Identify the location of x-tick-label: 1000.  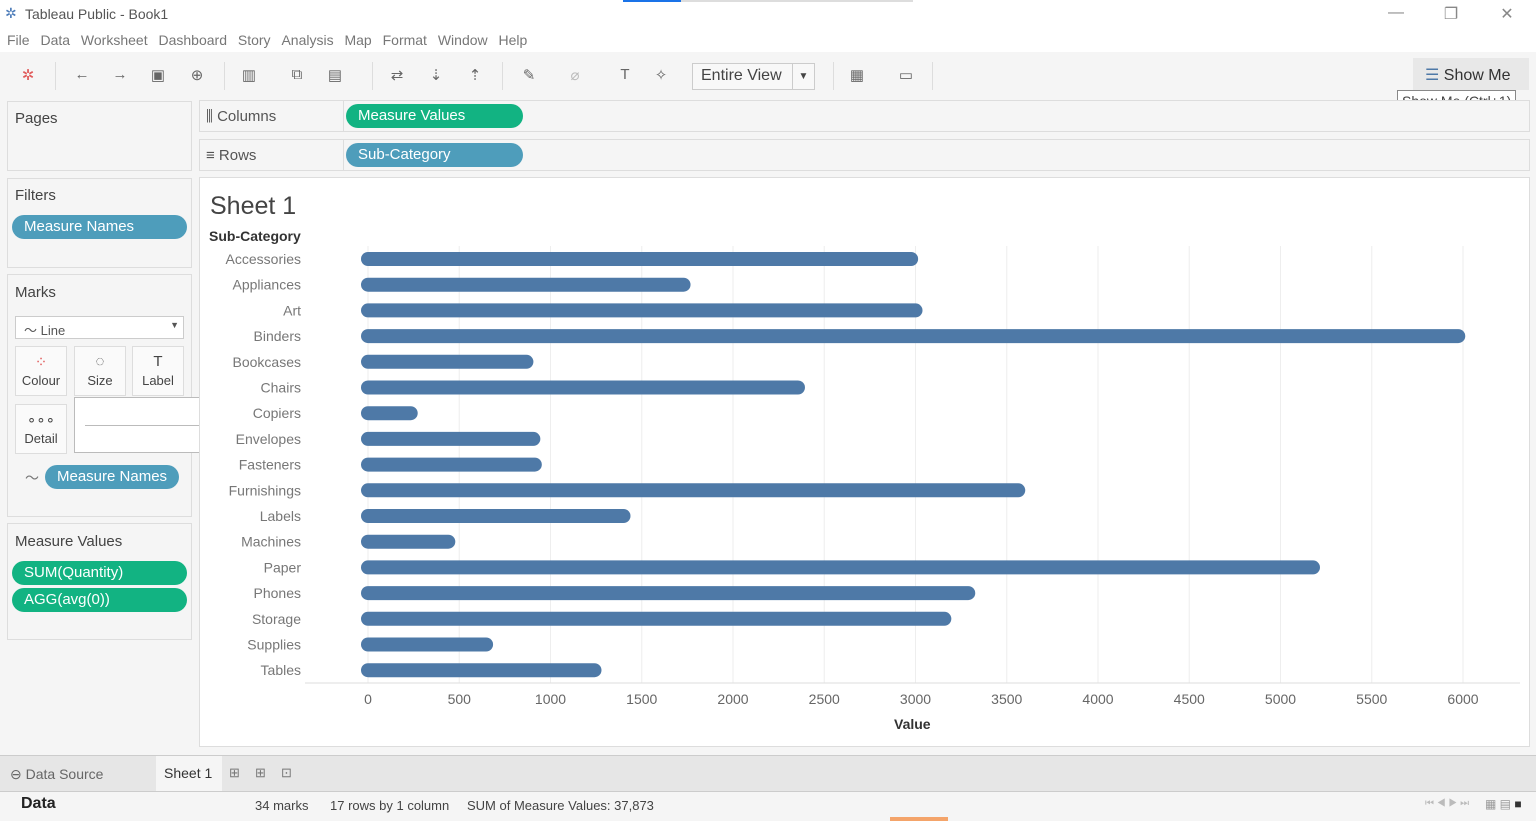
(550, 699).